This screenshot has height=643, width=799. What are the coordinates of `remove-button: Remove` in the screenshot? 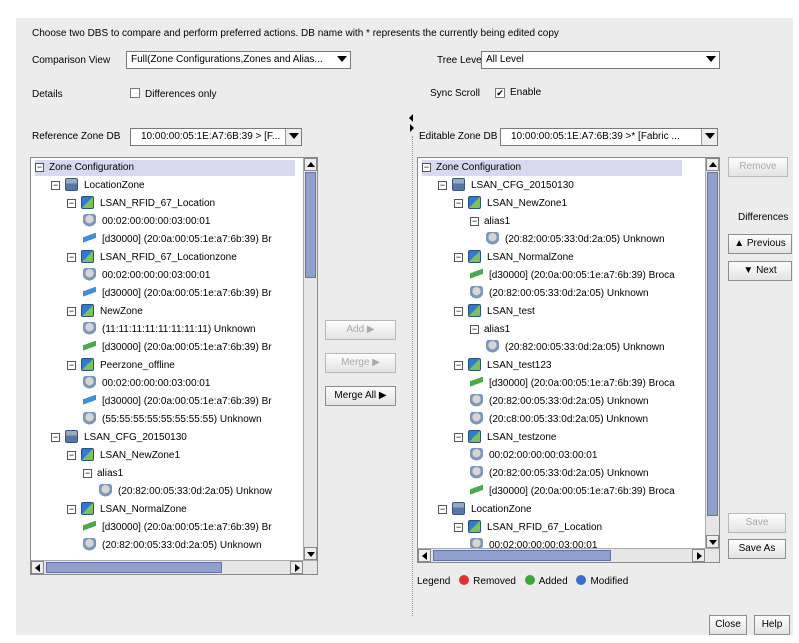 It's located at (758, 167).